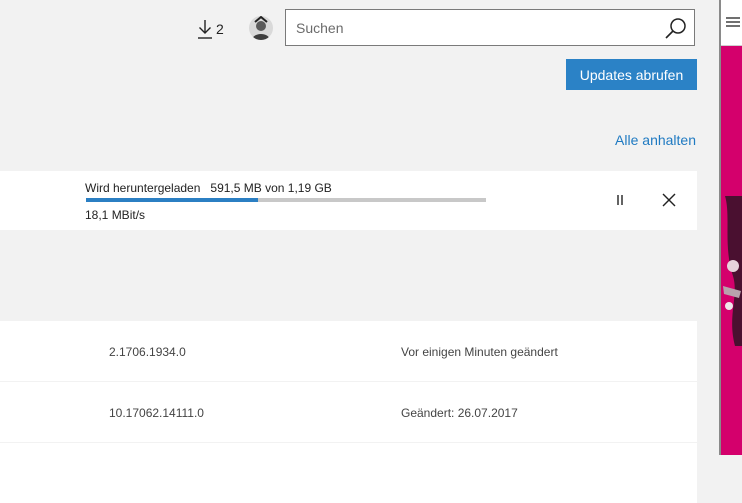 This screenshot has height=503, width=742. I want to click on close-icon, so click(669, 200).